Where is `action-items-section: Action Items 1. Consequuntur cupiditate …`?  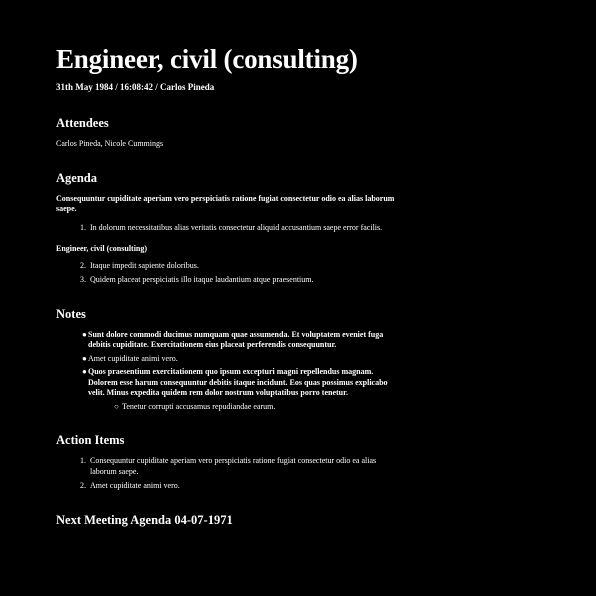
action-items-section: Action Items 1. Consequuntur cupiditate … is located at coordinates (226, 462).